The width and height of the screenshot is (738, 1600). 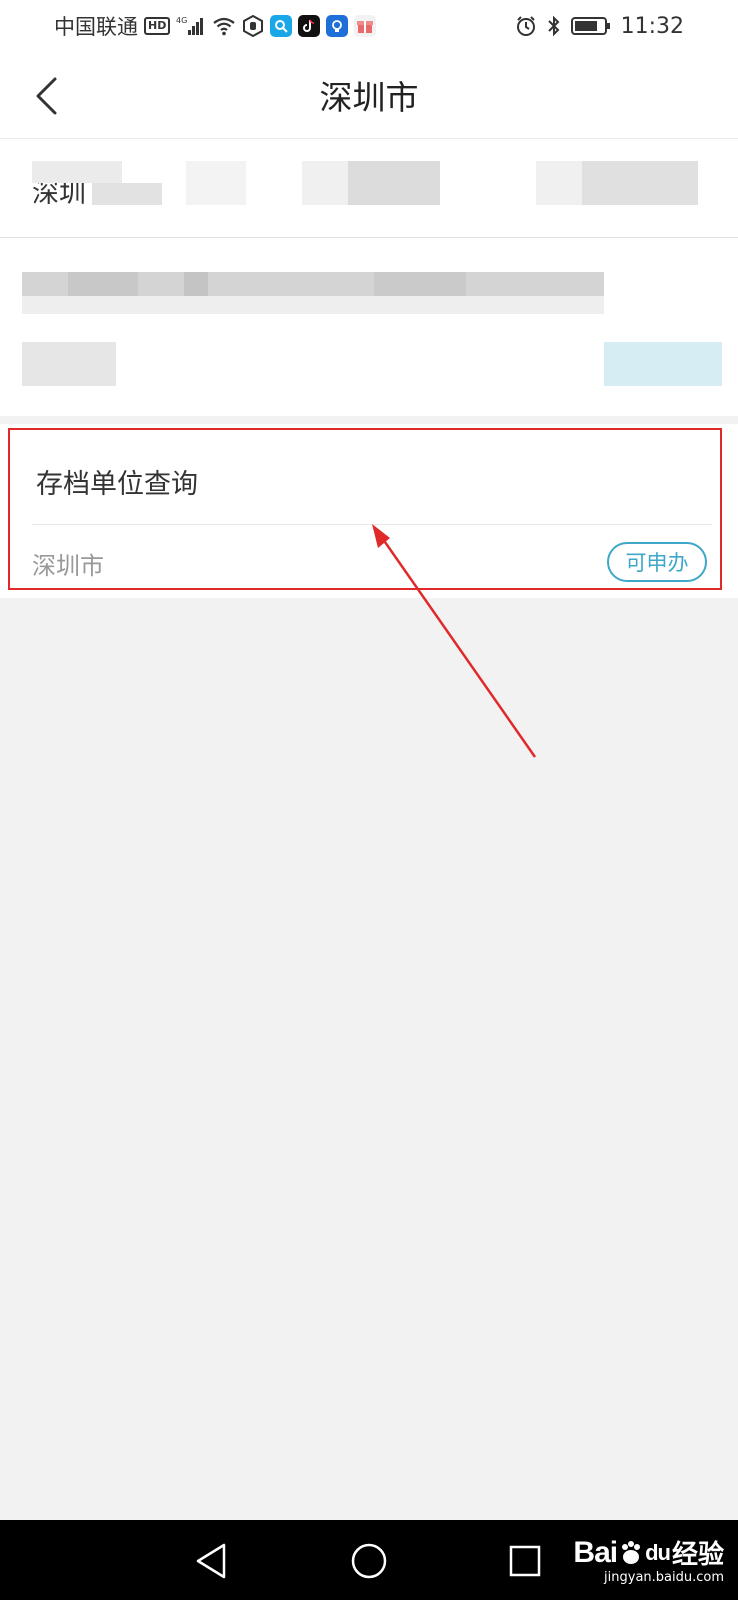 What do you see at coordinates (372, 524) in the screenshot?
I see `card-divider` at bounding box center [372, 524].